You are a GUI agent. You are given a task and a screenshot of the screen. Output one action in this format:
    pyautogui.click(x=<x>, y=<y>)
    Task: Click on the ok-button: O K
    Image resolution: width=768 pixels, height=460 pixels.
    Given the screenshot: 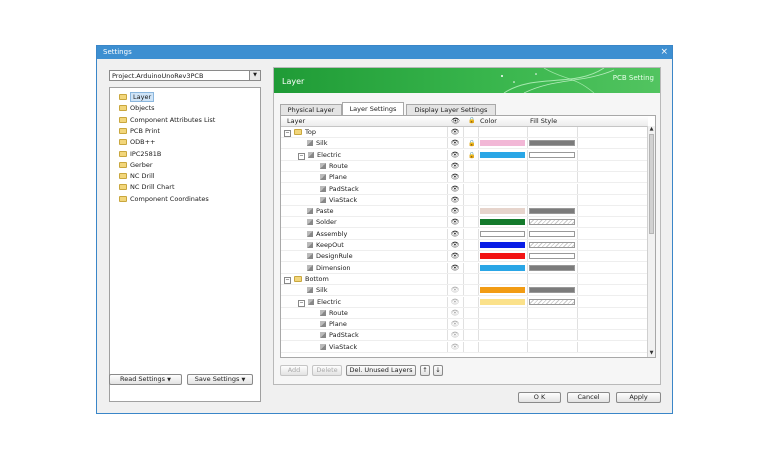 What is the action you would take?
    pyautogui.click(x=539, y=397)
    